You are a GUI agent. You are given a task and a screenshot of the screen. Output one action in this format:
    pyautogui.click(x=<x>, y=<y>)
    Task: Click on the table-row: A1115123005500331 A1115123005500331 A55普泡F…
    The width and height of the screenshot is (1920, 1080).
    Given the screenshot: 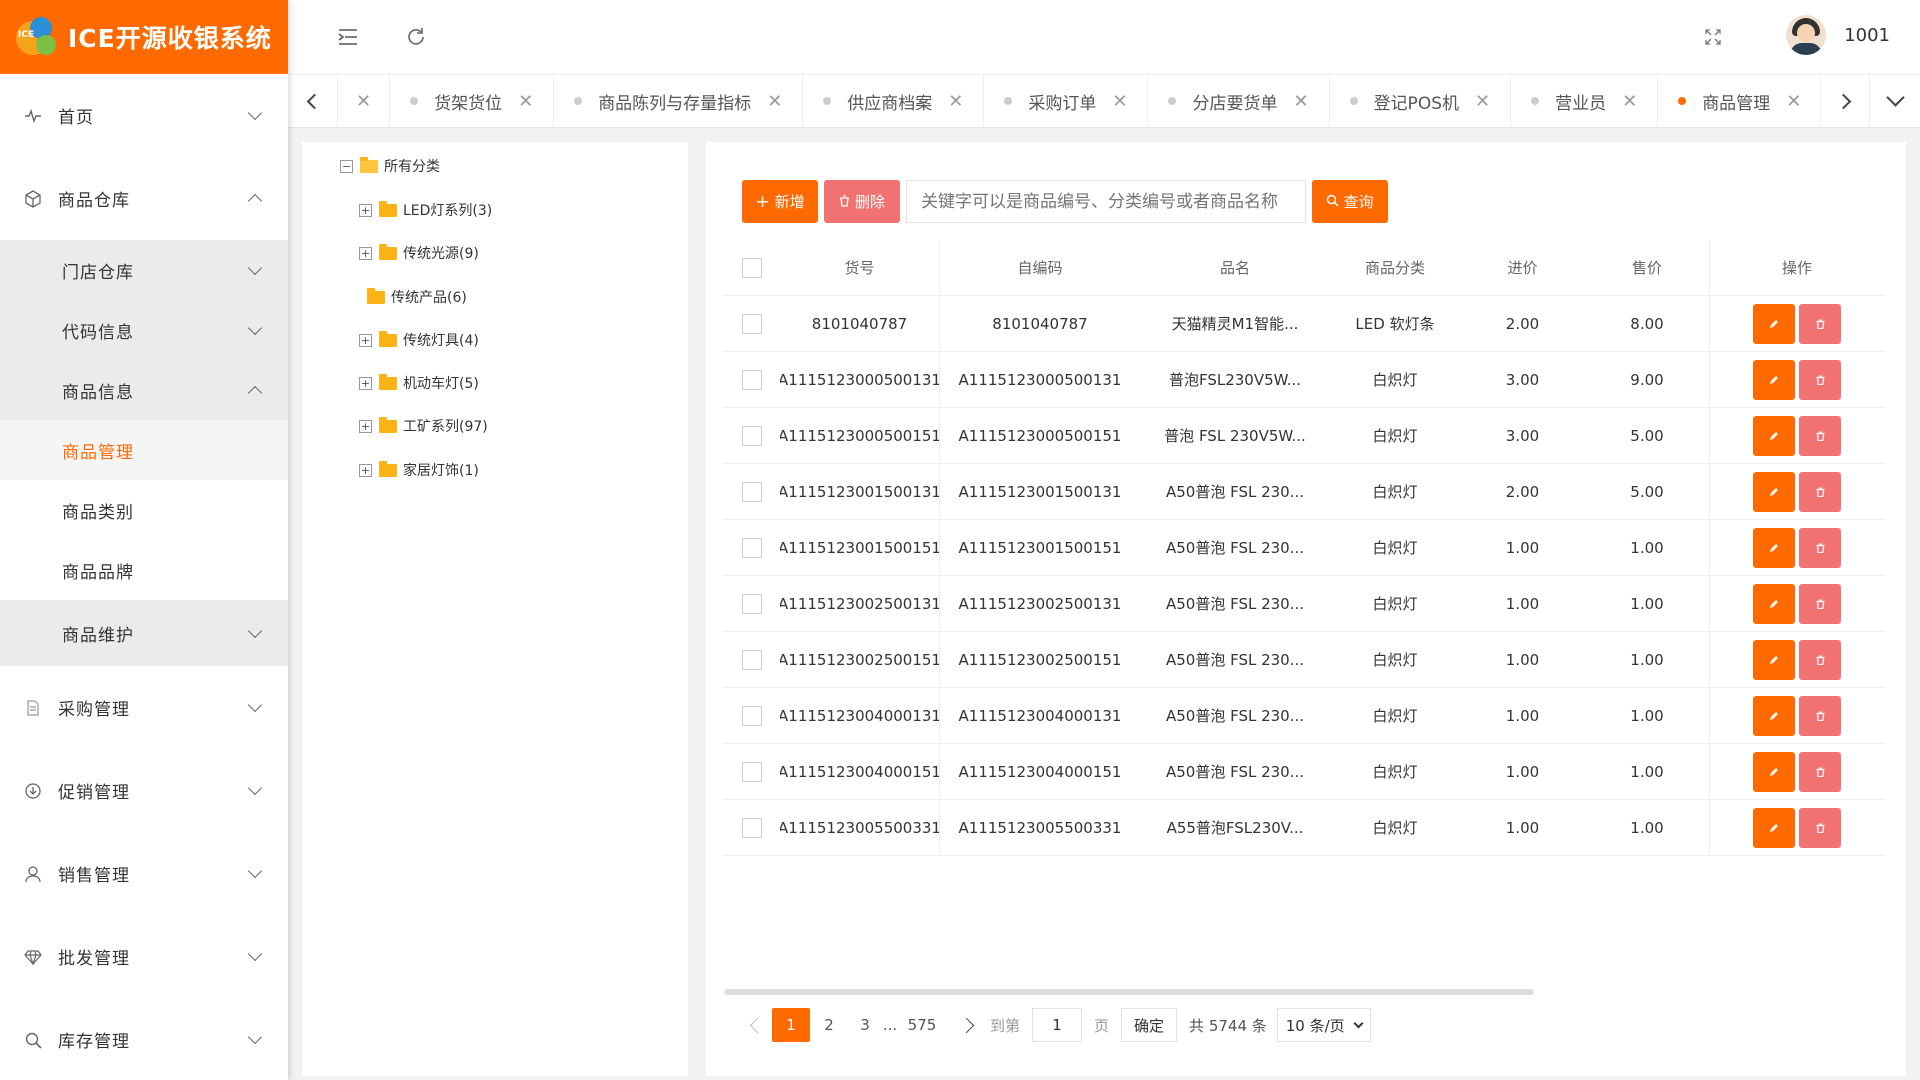 What is the action you would take?
    pyautogui.click(x=1304, y=828)
    